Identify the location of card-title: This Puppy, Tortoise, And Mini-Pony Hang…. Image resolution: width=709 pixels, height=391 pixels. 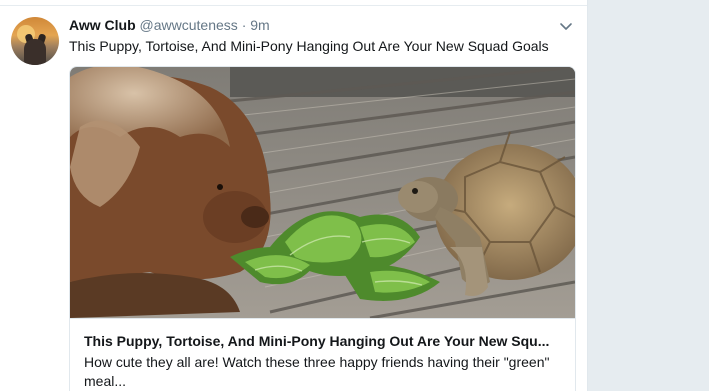
(323, 341).